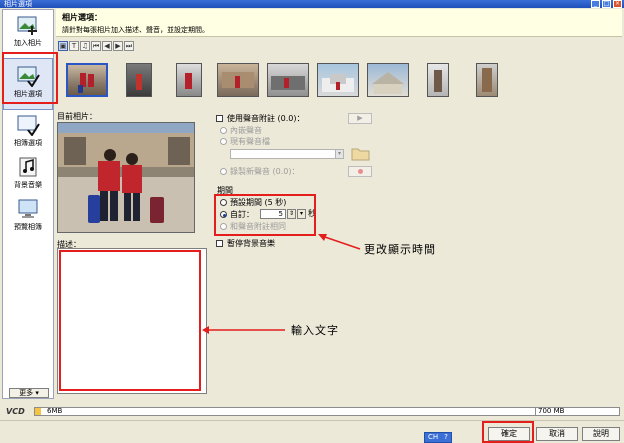  I want to click on thumbnail-toolbar: ▣ T ♫ ⏮ ◀ ▶ ⏭, so click(96, 46).